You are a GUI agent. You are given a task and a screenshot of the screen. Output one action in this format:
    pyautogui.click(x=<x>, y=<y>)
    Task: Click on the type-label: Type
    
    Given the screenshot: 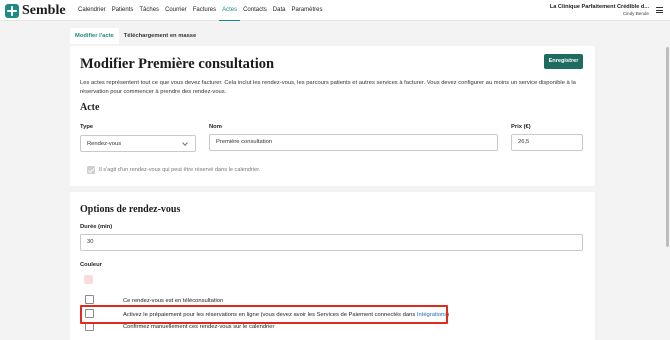 What is the action you would take?
    pyautogui.click(x=87, y=127)
    